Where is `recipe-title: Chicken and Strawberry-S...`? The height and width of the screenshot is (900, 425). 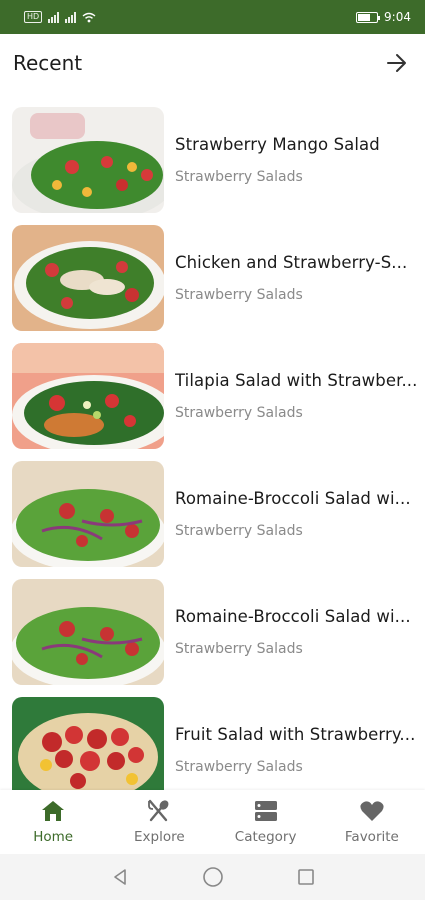
recipe-title: Chicken and Strawberry-S... is located at coordinates (291, 262).